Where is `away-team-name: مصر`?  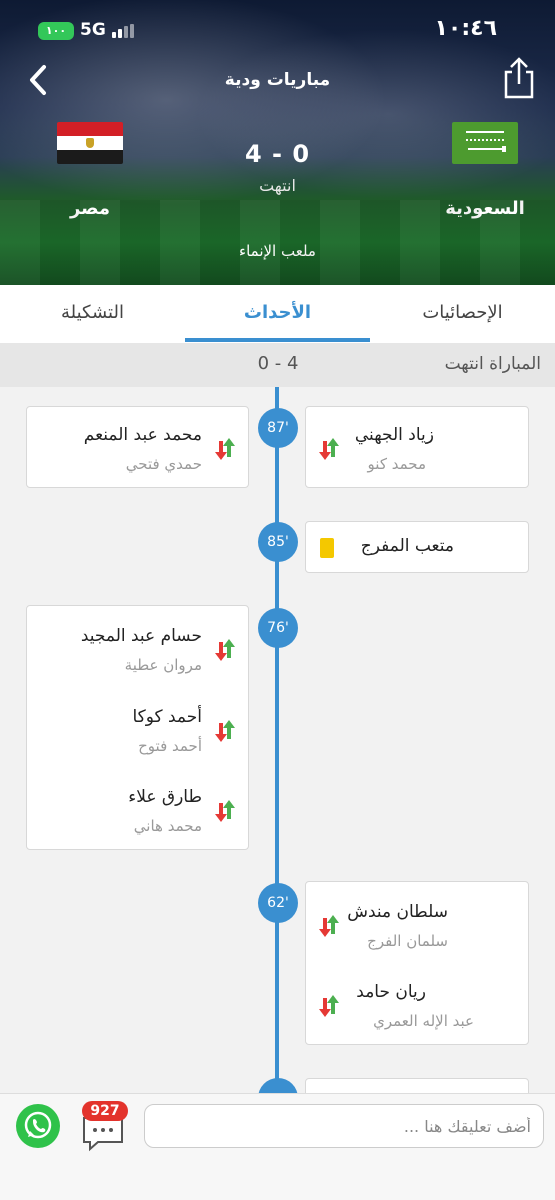
away-team-name: مصر is located at coordinates (90, 208).